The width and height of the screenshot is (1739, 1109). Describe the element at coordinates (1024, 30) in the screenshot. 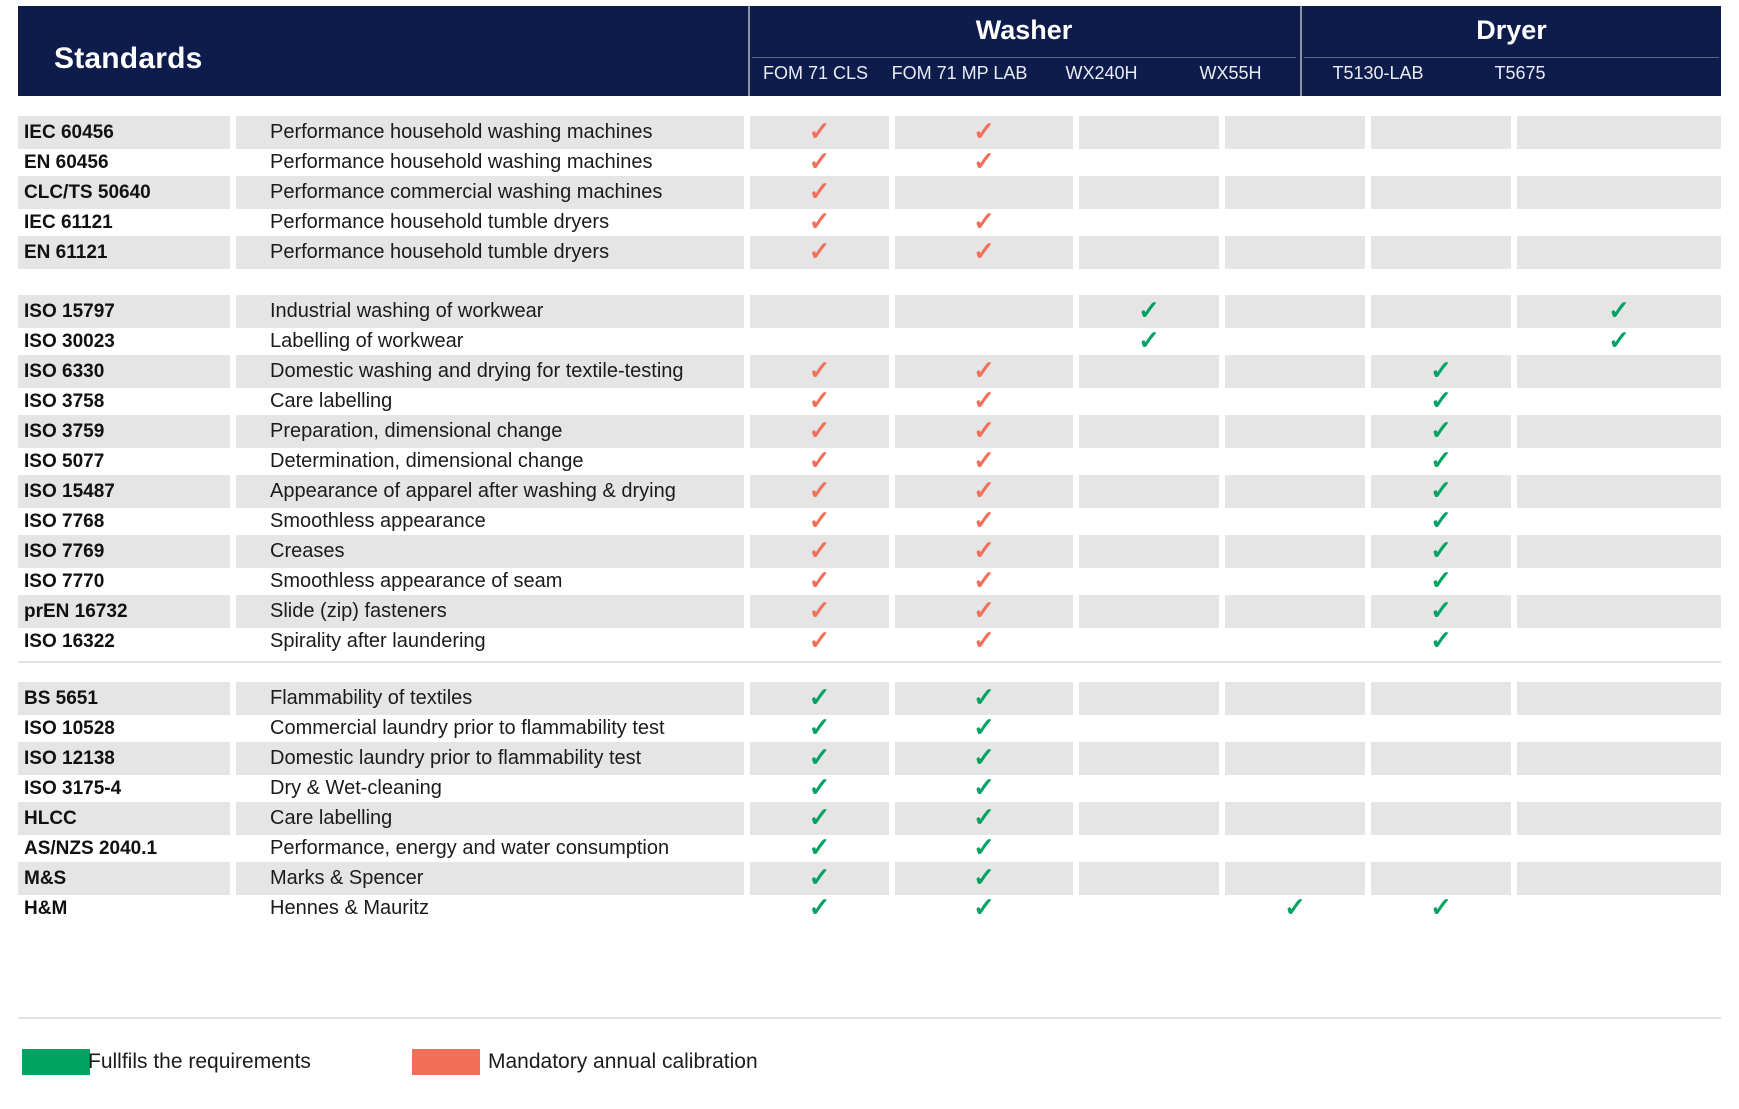

I see `header-group-washer: Washer` at that location.